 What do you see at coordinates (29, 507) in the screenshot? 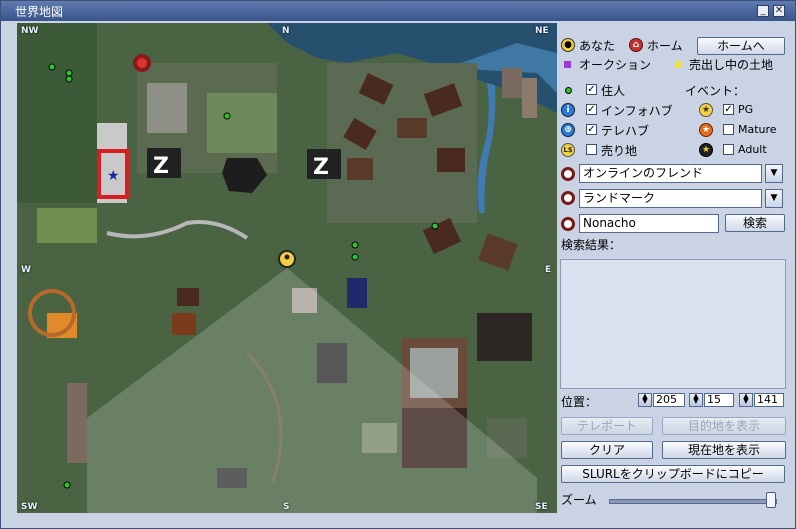
I see `corner-label-sw: SW` at bounding box center [29, 507].